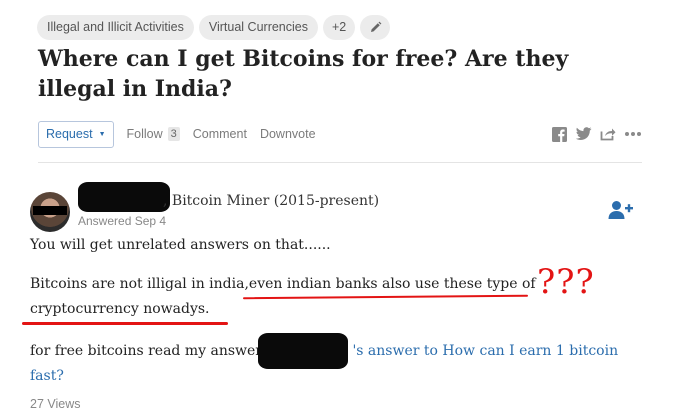  Describe the element at coordinates (340, 134) in the screenshot. I see `question-action-bar: Request ▼ Follow 3 Comment Downvote` at that location.